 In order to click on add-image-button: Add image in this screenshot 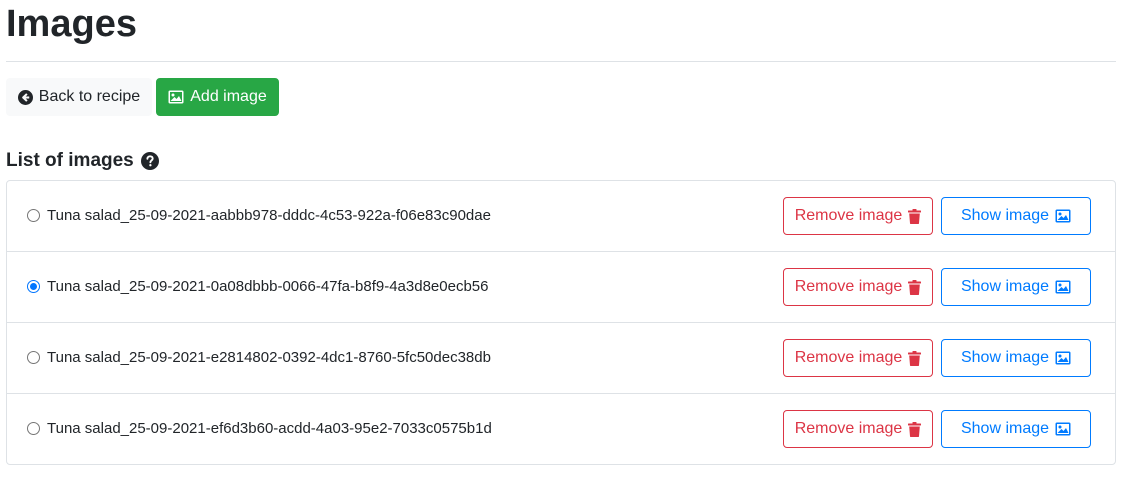, I will do `click(217, 97)`.